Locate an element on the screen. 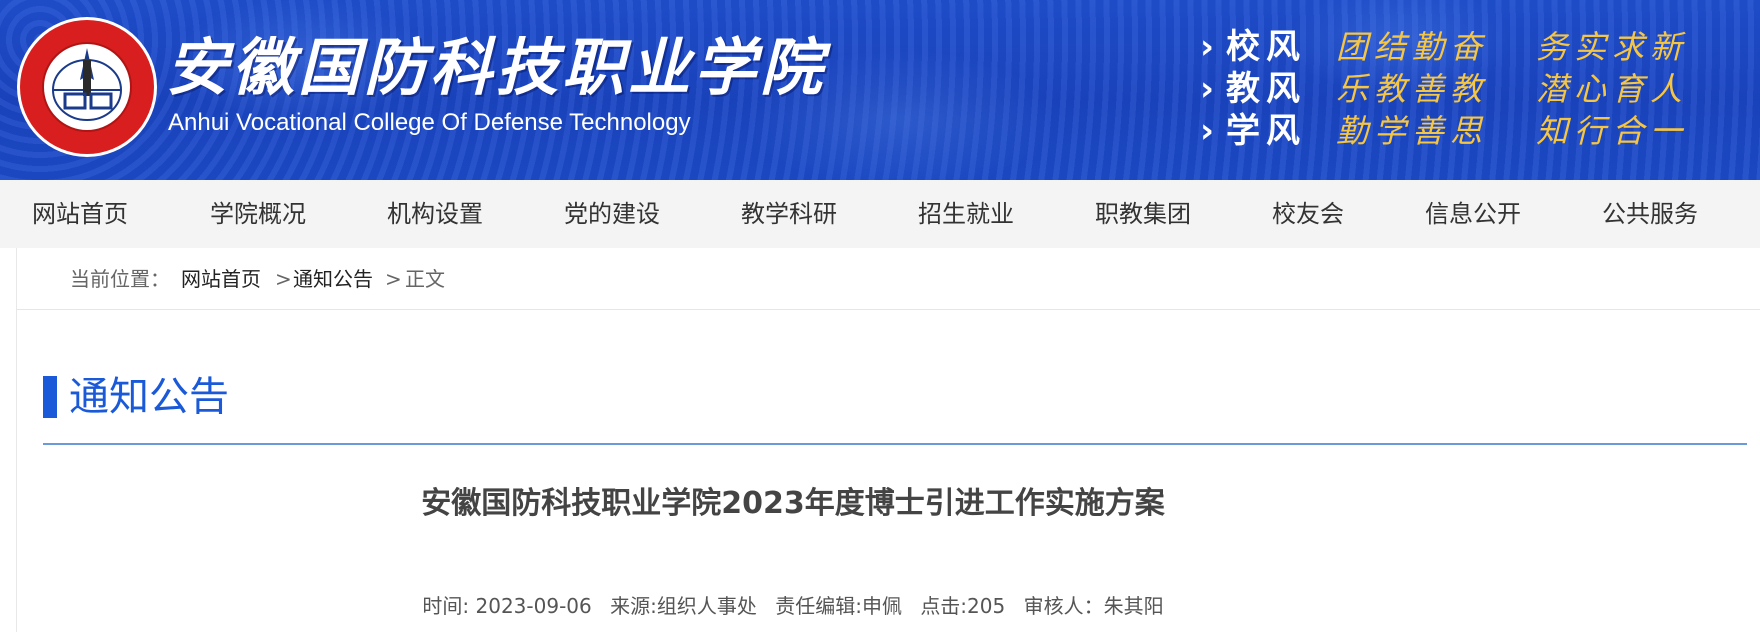 The image size is (1760, 632). motto-key: 教风 is located at coordinates (1266, 89).